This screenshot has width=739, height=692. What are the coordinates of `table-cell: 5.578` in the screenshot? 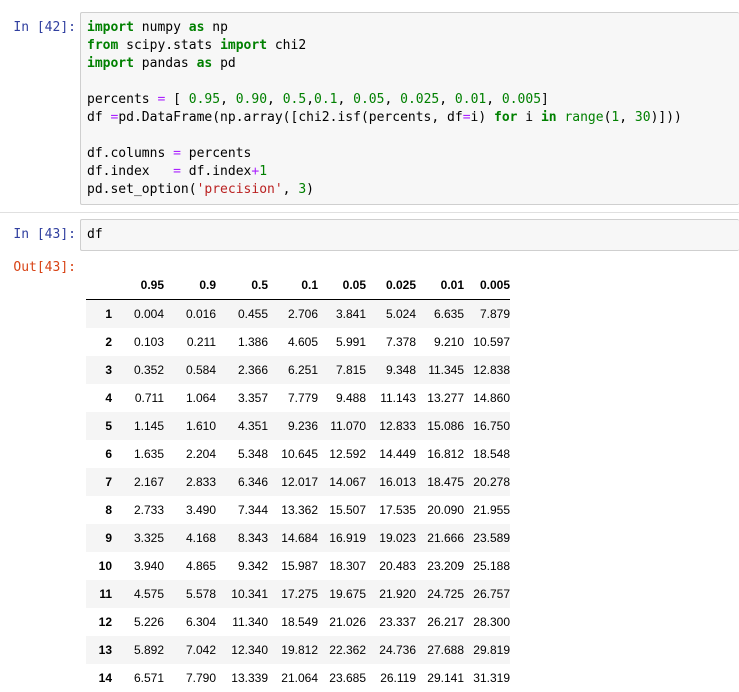 It's located at (200, 594).